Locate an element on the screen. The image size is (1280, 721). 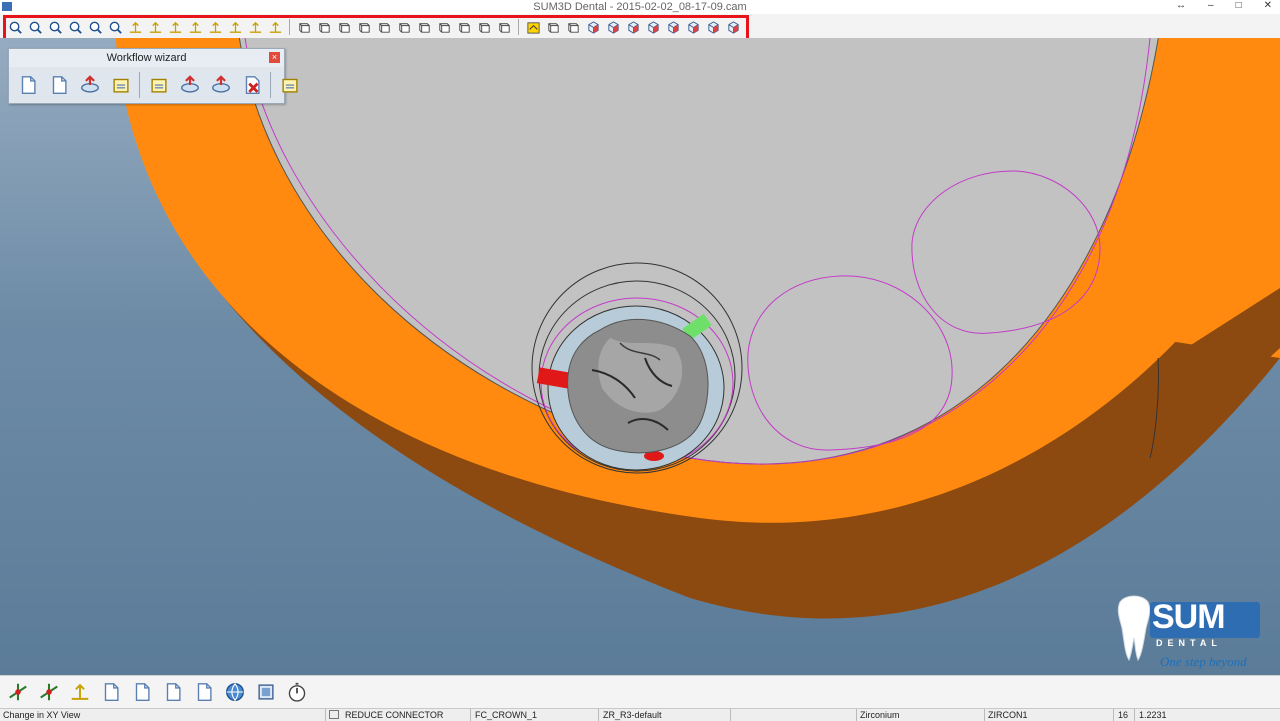
settings-doc-icon is located at coordinates (203, 692).